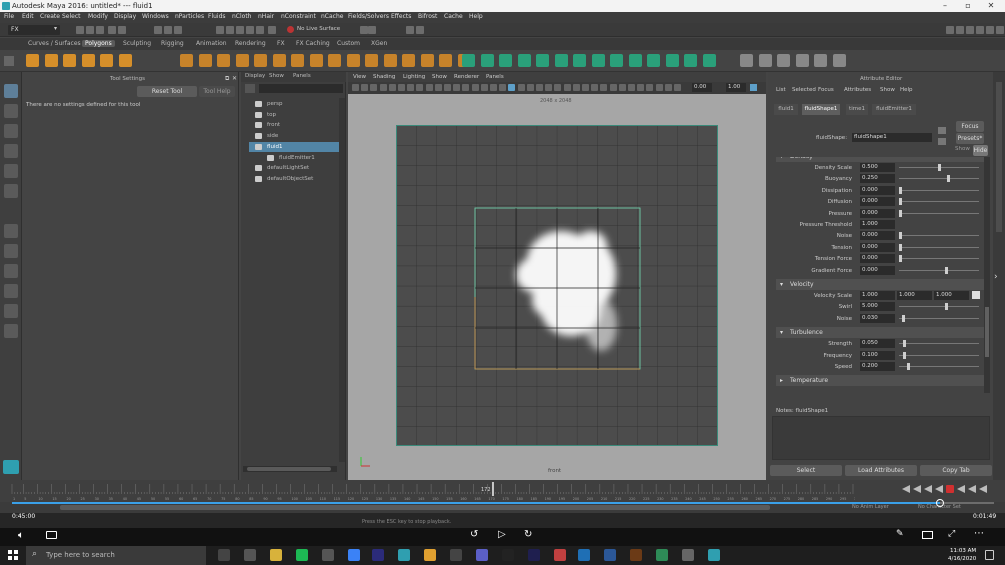  I want to click on viewport-tool-13-icon, so click(466, 87).